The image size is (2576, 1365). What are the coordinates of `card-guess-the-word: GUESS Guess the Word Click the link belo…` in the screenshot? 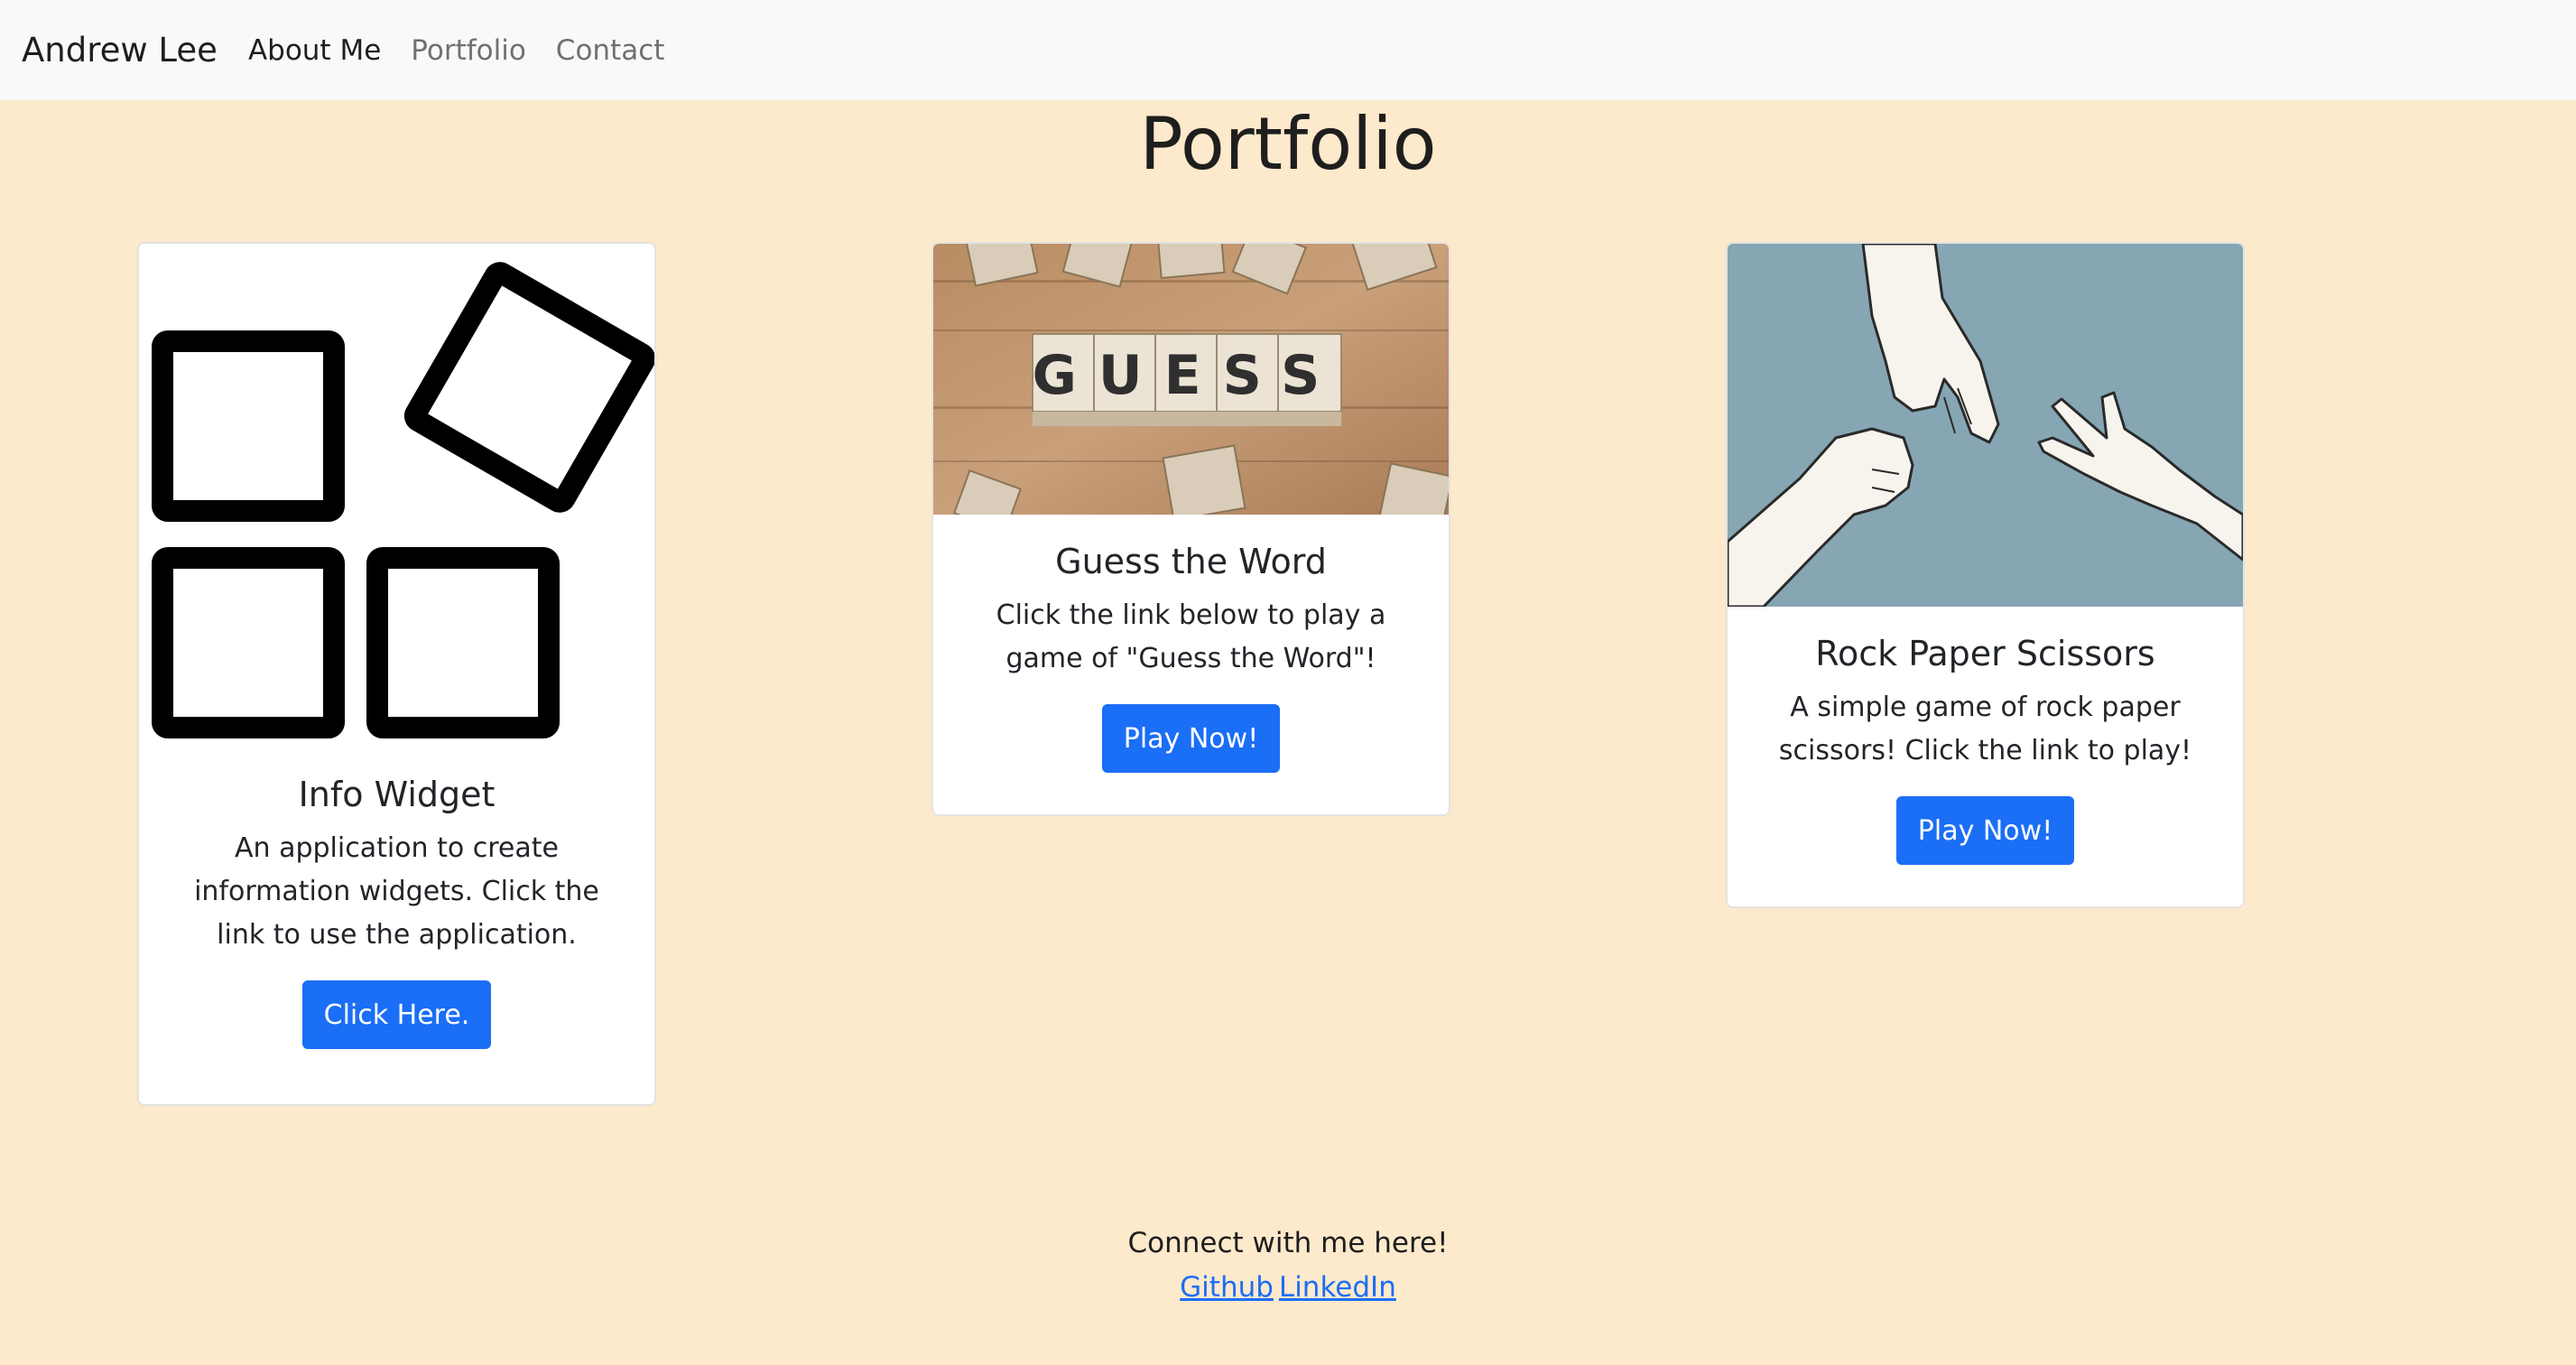 It's located at (1190, 529).